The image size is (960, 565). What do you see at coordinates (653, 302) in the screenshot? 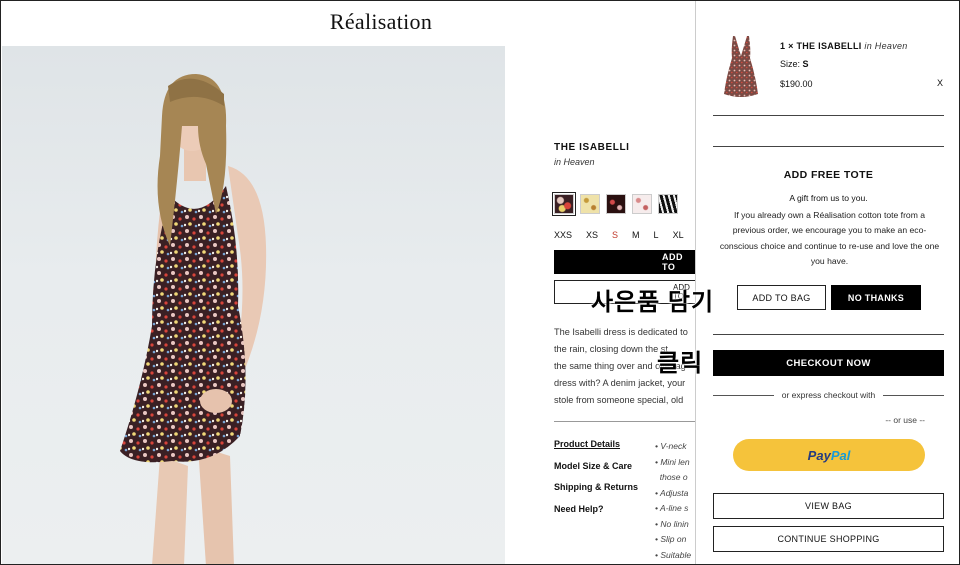
I see `annotation-add-gift: 사은품 담기` at bounding box center [653, 302].